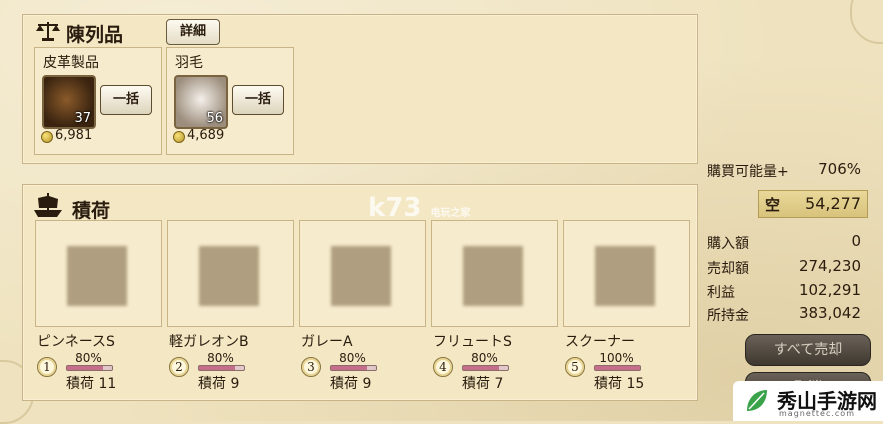  Describe the element at coordinates (91, 384) in the screenshot. I see `ship-cargo: 積荷 11` at that location.